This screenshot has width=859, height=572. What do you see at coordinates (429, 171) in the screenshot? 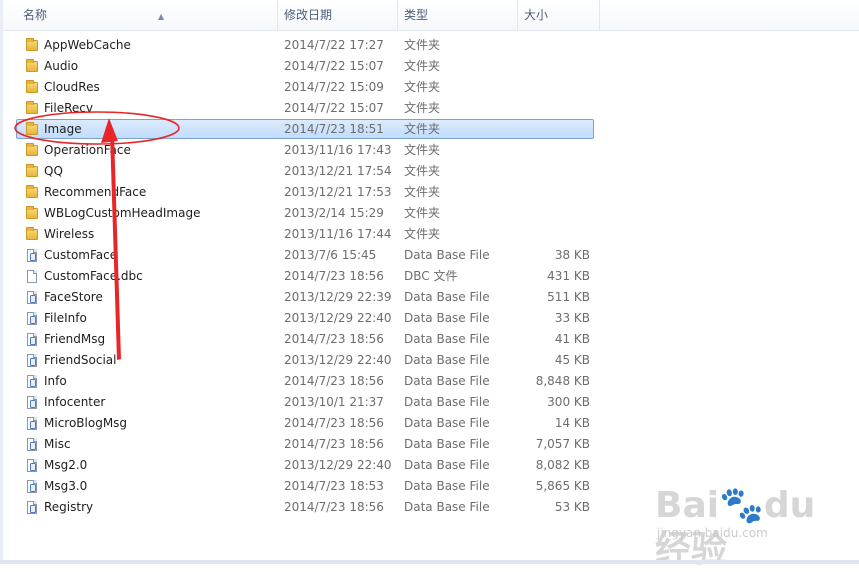
I see `folder-row: QQ 2013/12/21 17:54 文件夹` at bounding box center [429, 171].